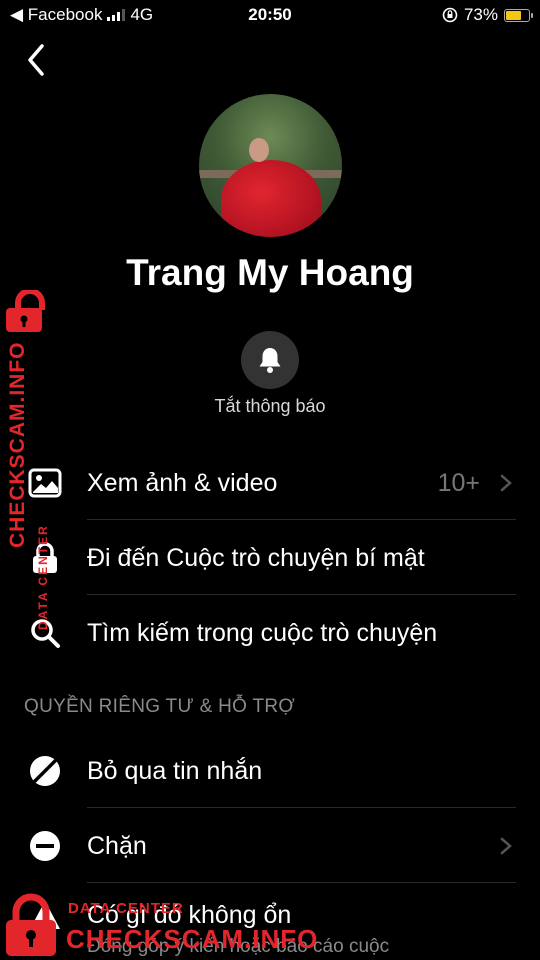 Image resolution: width=540 pixels, height=960 pixels. What do you see at coordinates (270, 165) in the screenshot?
I see `profile-avatar` at bounding box center [270, 165].